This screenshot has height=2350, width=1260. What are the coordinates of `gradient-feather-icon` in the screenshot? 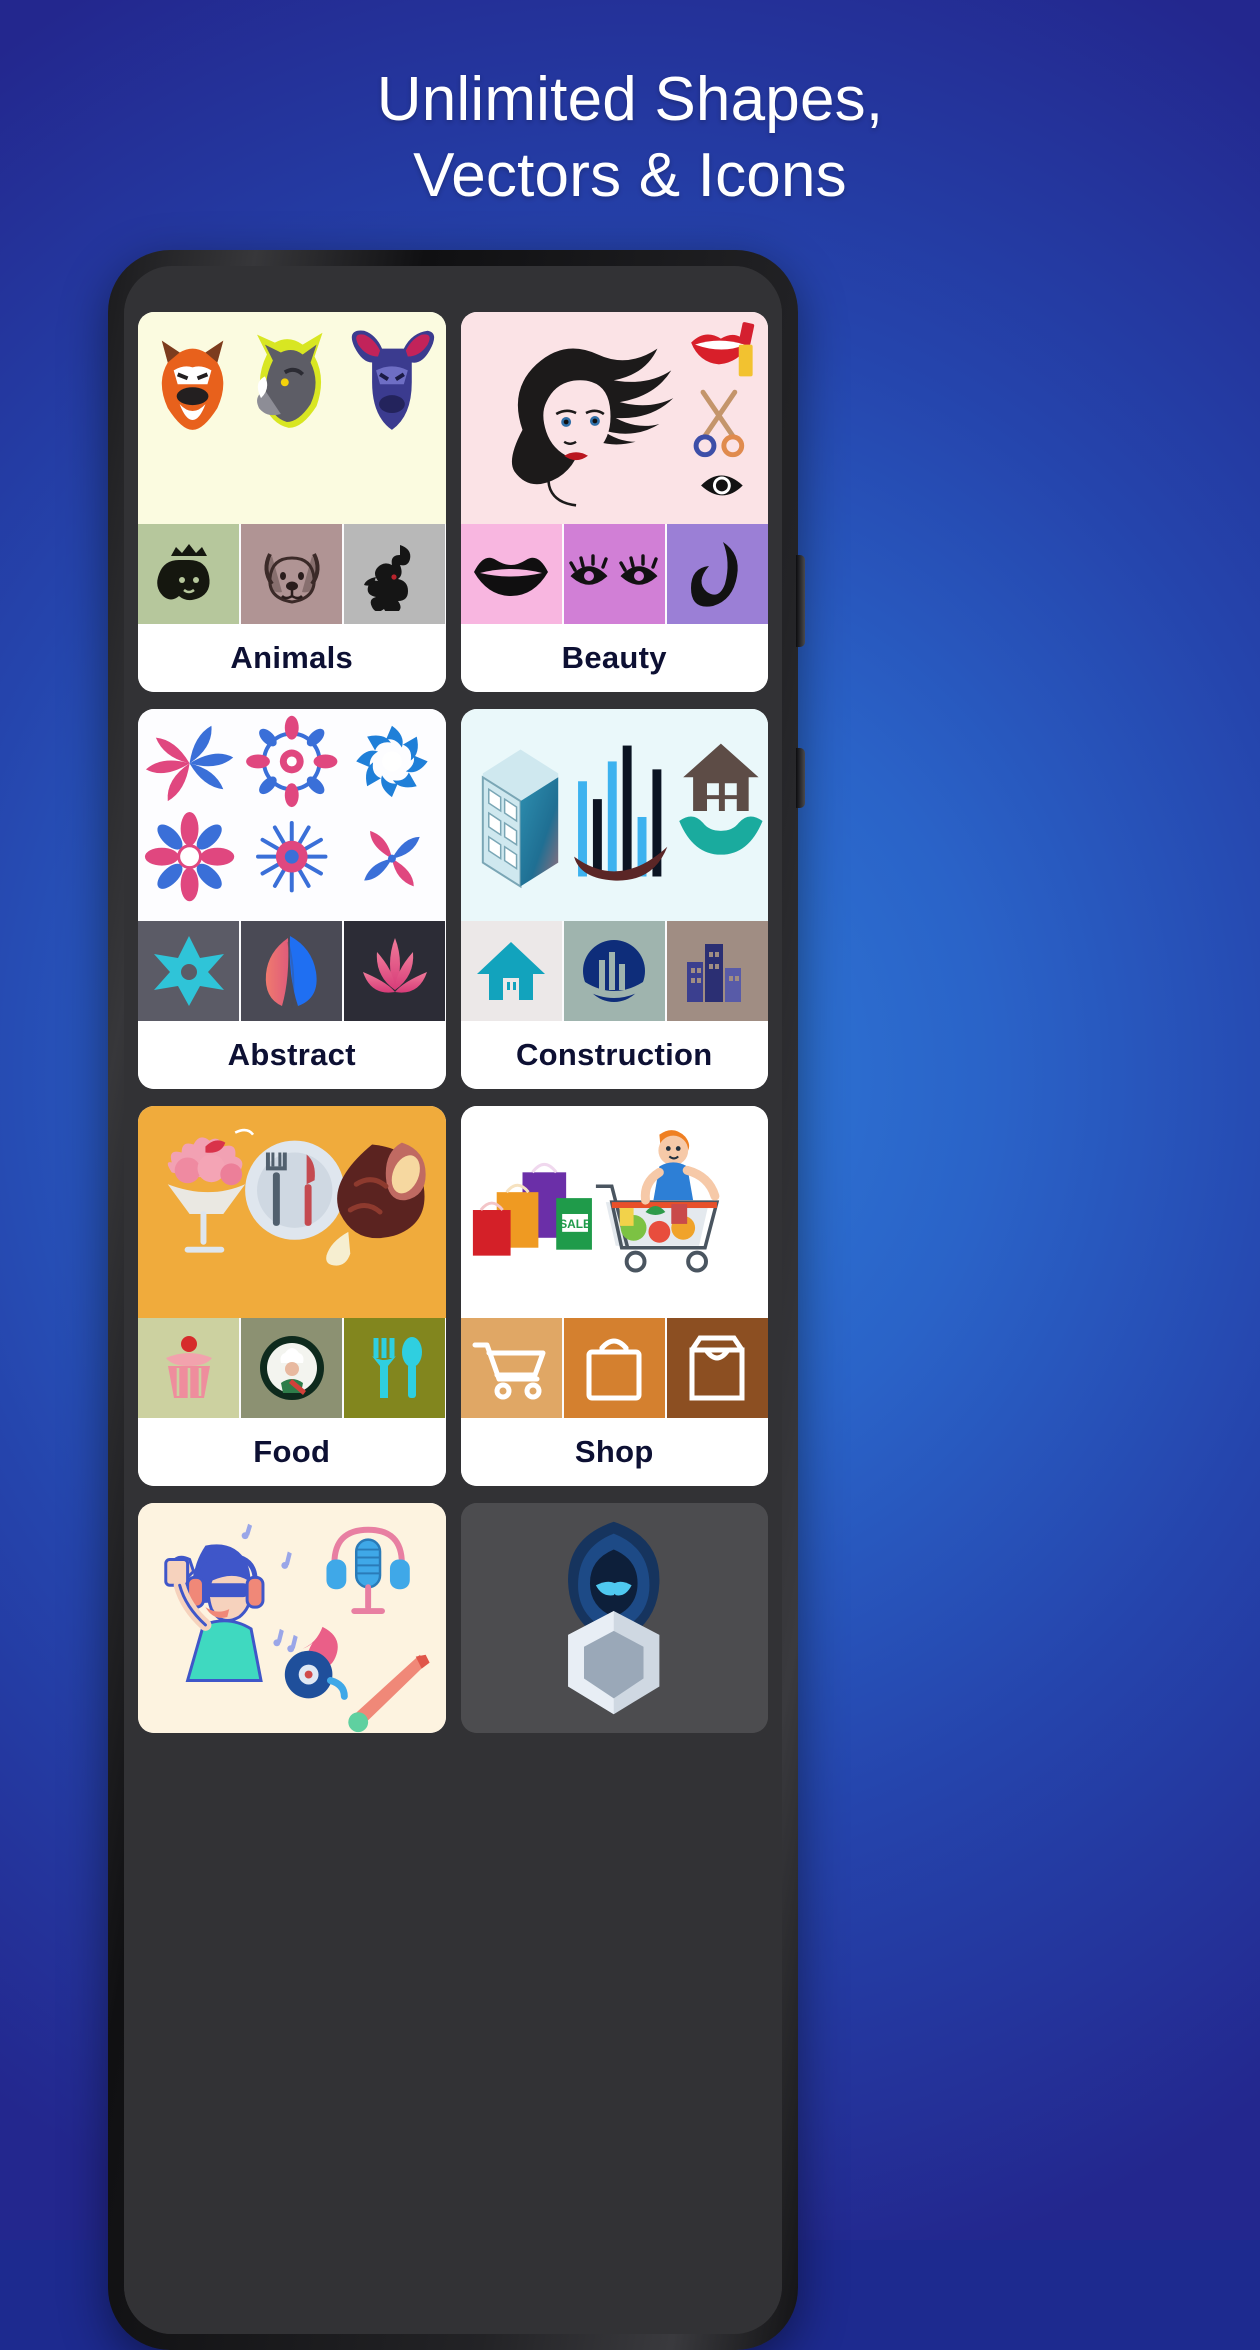 It's located at (292, 971).